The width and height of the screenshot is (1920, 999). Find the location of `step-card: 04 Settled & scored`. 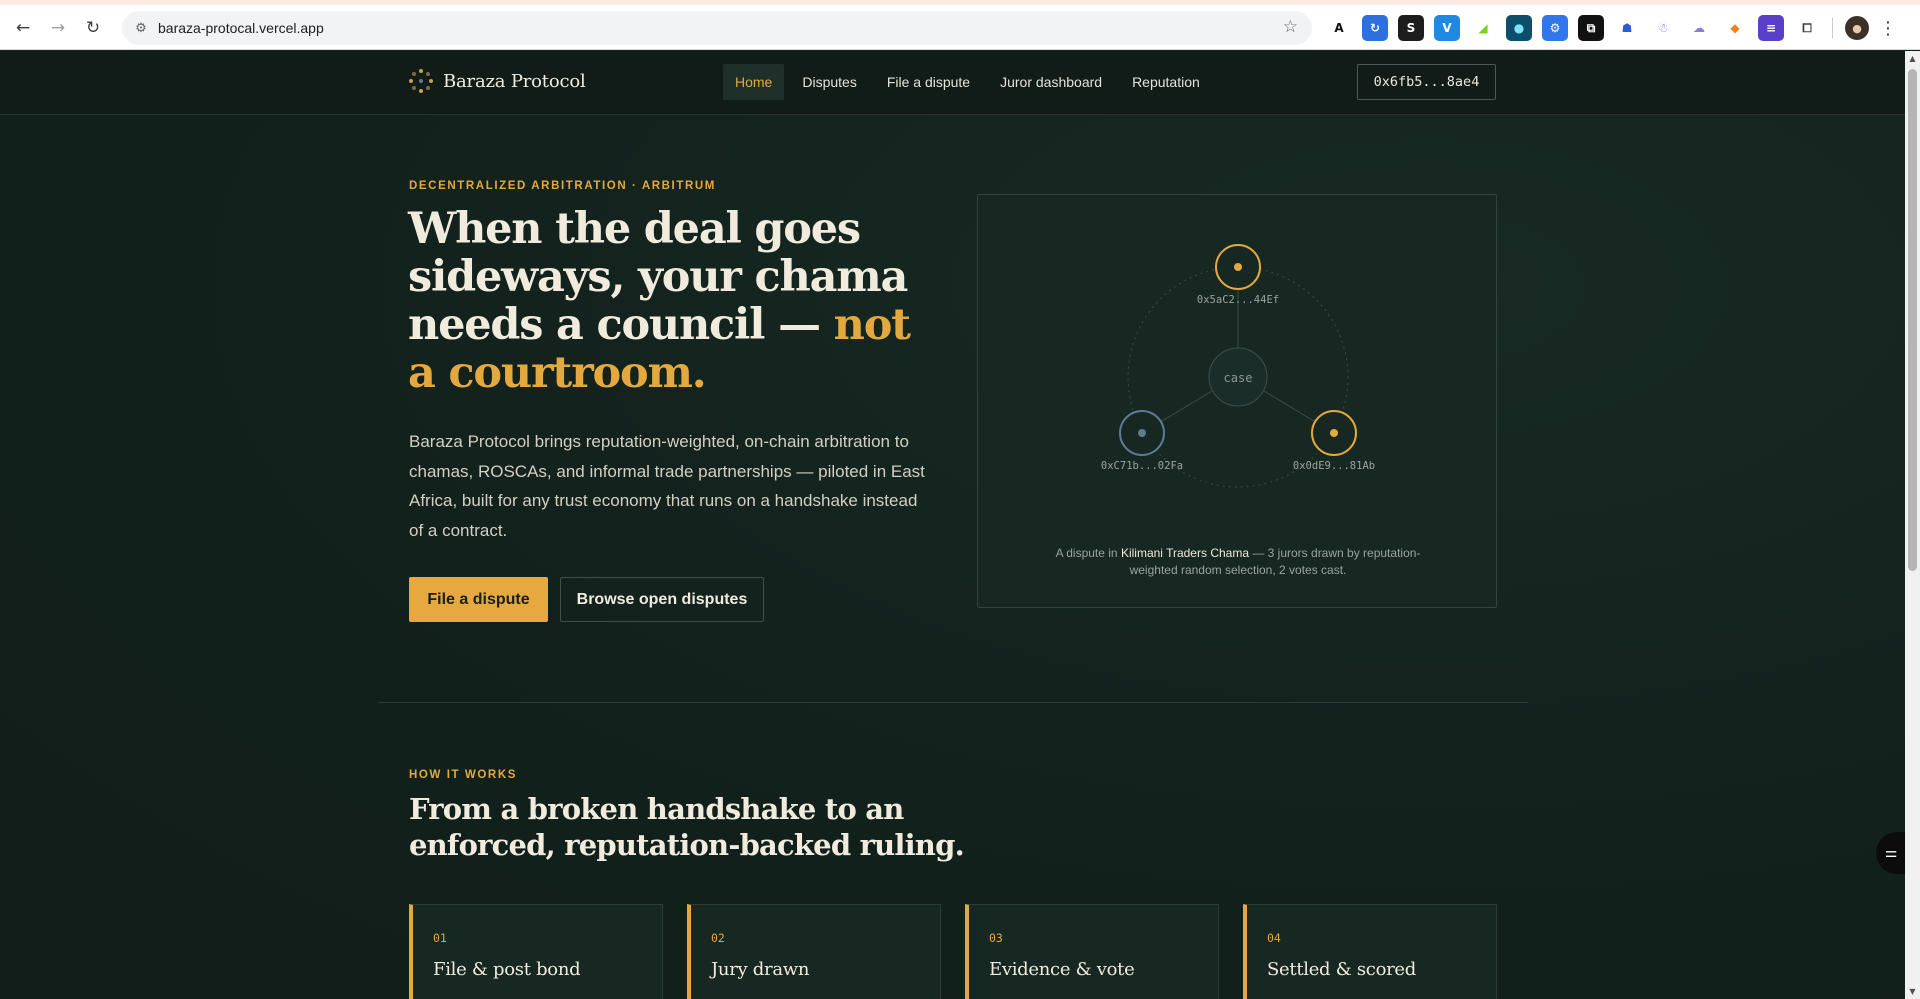

step-card: 04 Settled & scored is located at coordinates (1370, 951).